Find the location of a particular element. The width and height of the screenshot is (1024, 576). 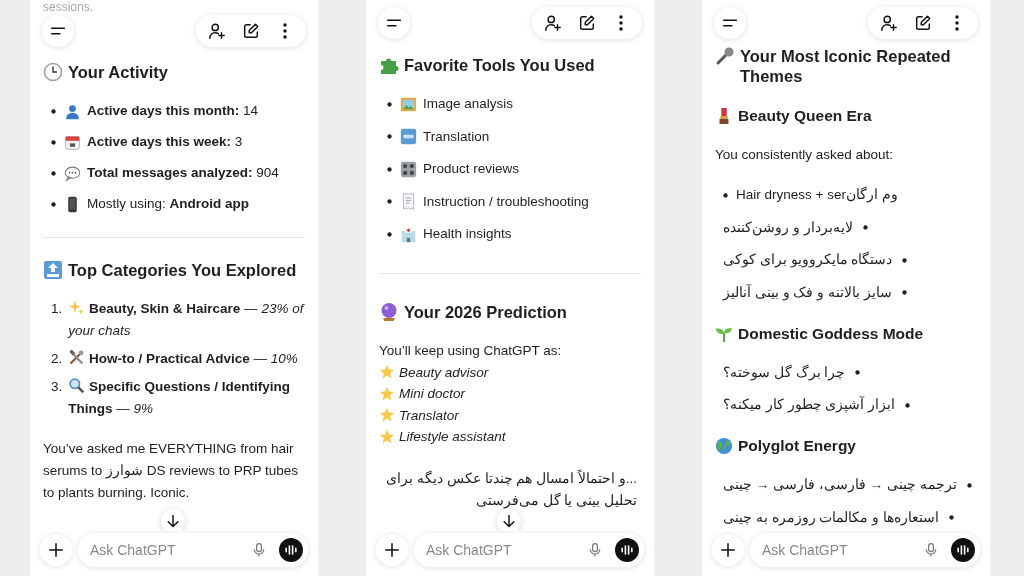

tools-icon is located at coordinates (77, 357).